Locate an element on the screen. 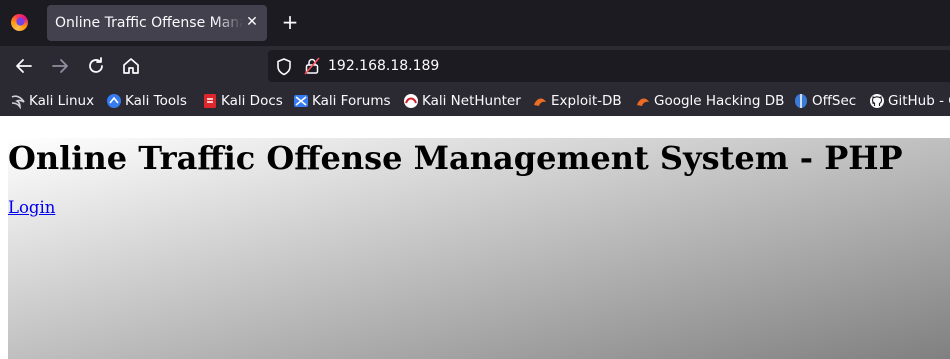  back-arrow-icon is located at coordinates (24, 66).